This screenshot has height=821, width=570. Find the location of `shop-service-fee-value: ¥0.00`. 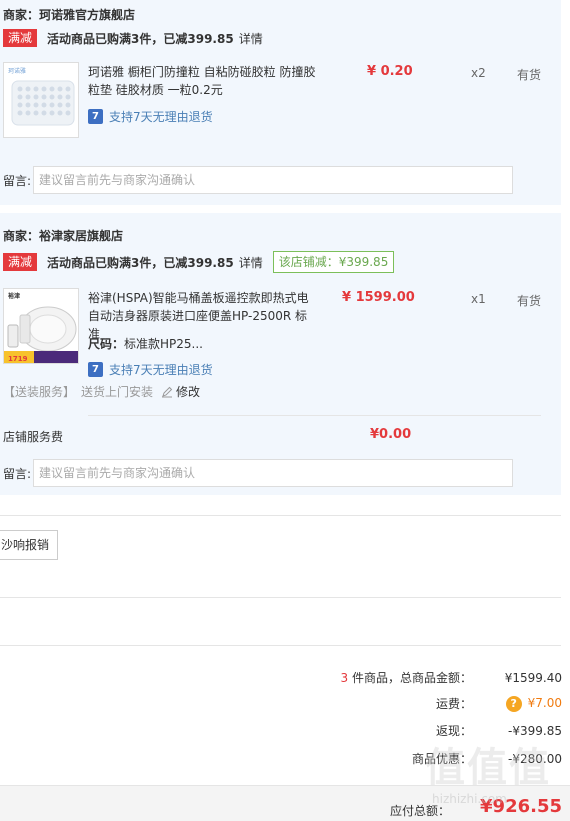

shop-service-fee-value: ¥0.00 is located at coordinates (391, 434).